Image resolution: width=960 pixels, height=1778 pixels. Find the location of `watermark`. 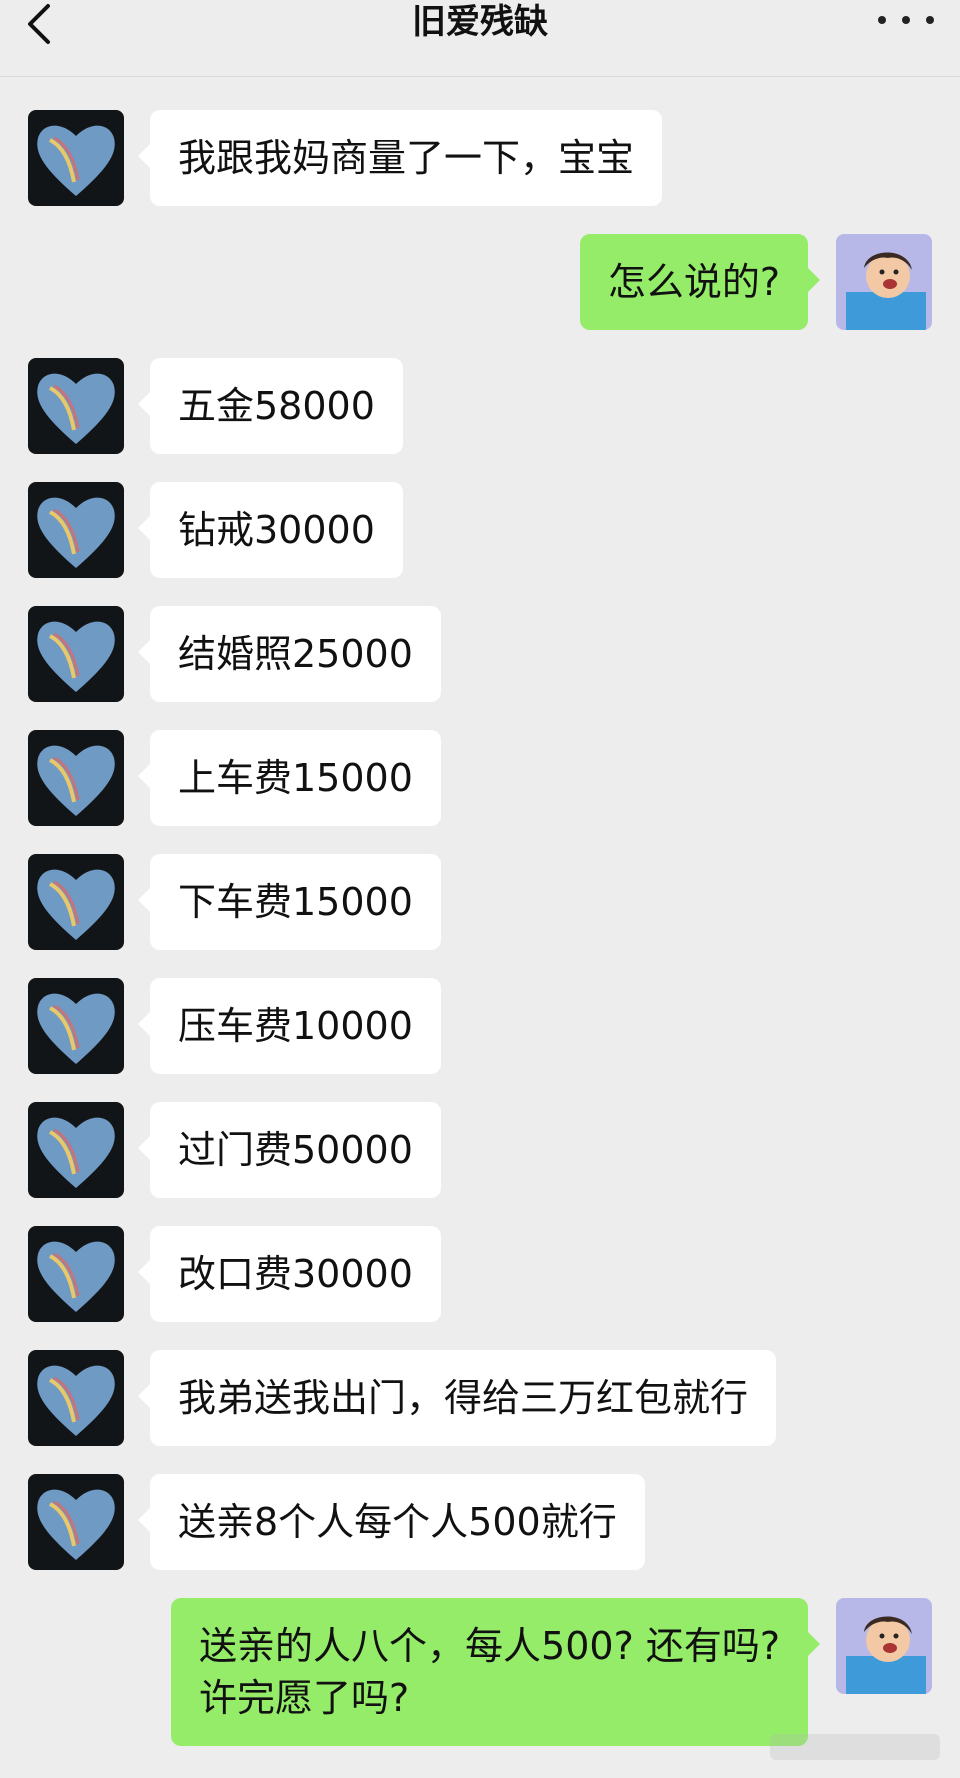

watermark is located at coordinates (855, 1747).